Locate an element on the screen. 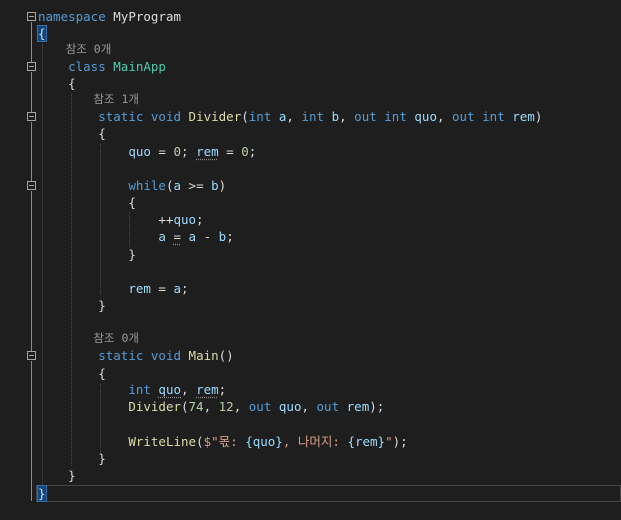  namespace-name: MyProgram is located at coordinates (147, 16).